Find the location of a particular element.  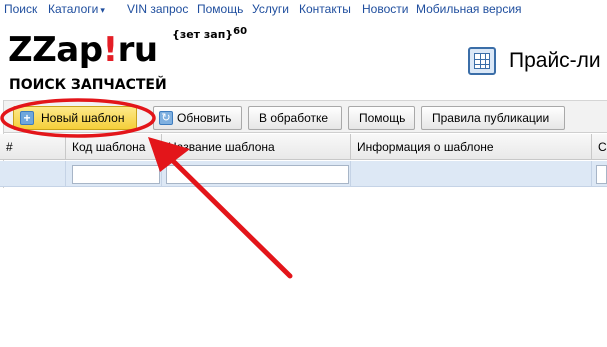

publication-rules-button: Правила публикации is located at coordinates (493, 118).